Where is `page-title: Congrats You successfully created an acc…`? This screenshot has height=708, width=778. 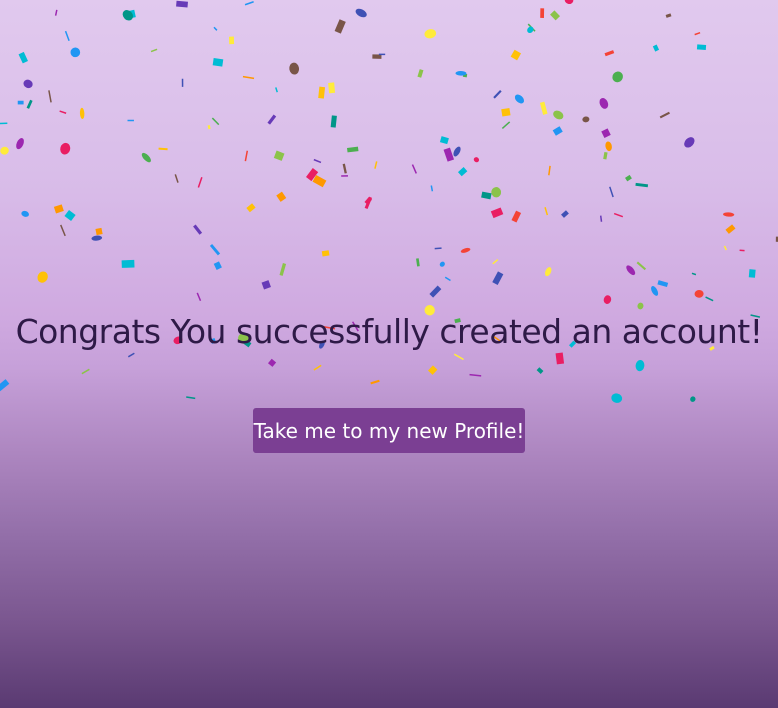 page-title: Congrats You successfully created an acc… is located at coordinates (389, 331).